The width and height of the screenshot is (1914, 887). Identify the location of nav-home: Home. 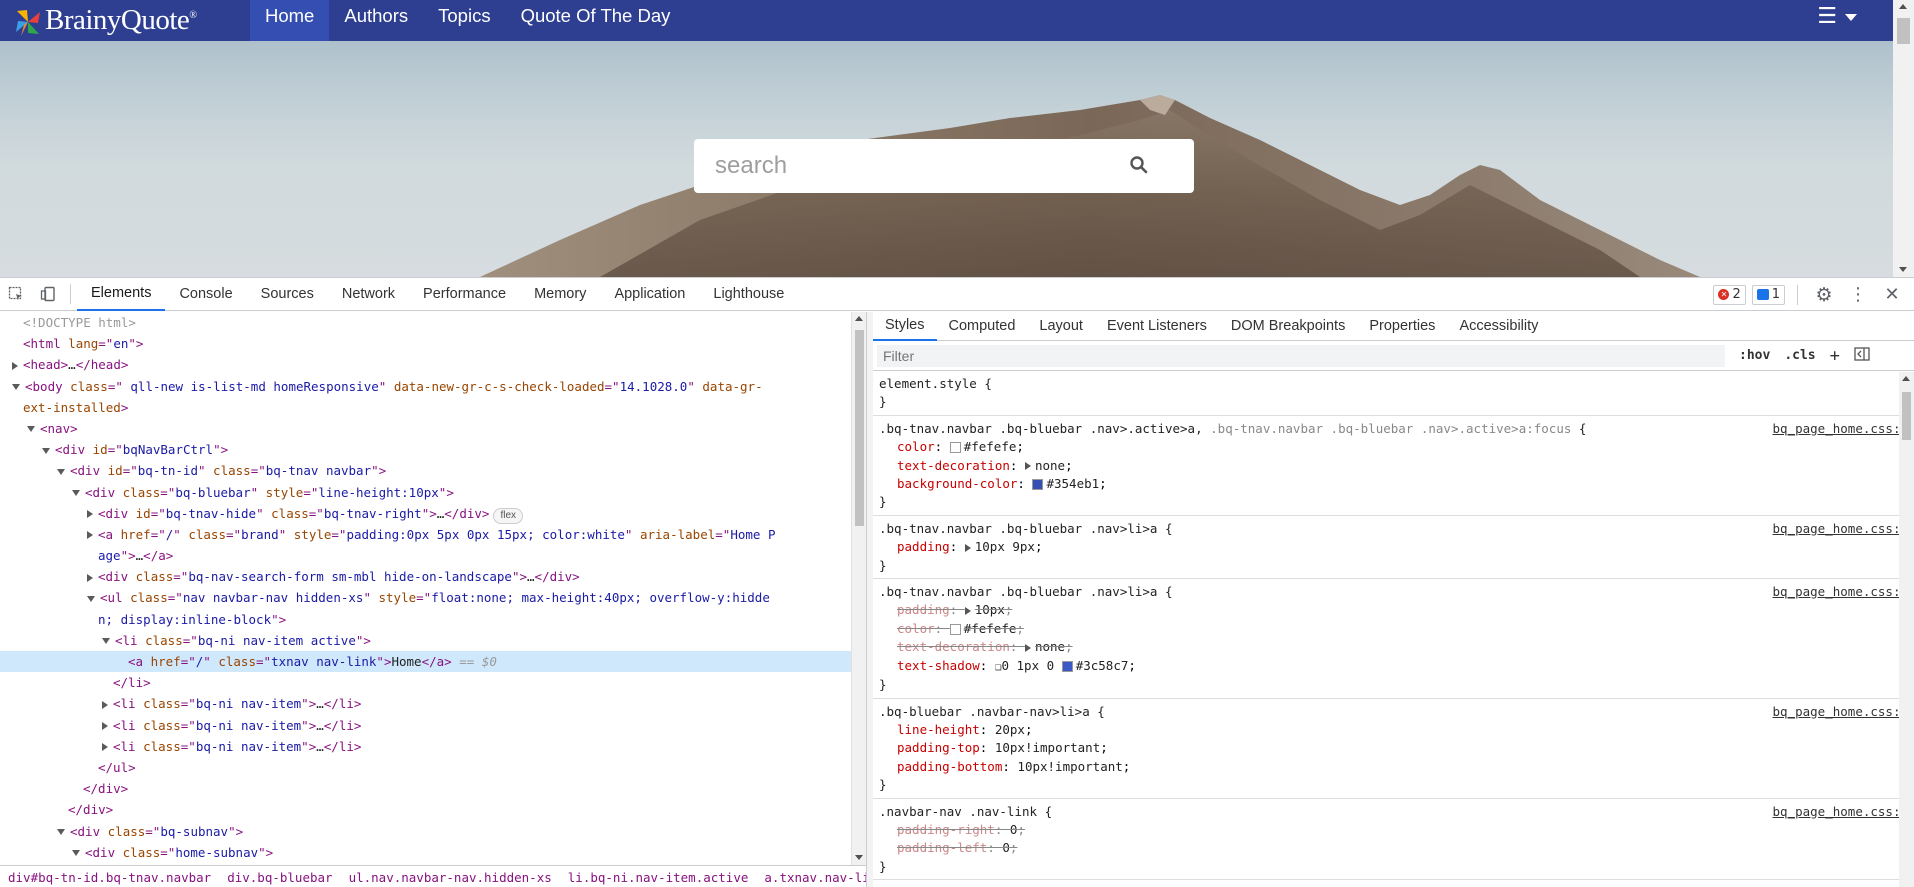
(290, 20).